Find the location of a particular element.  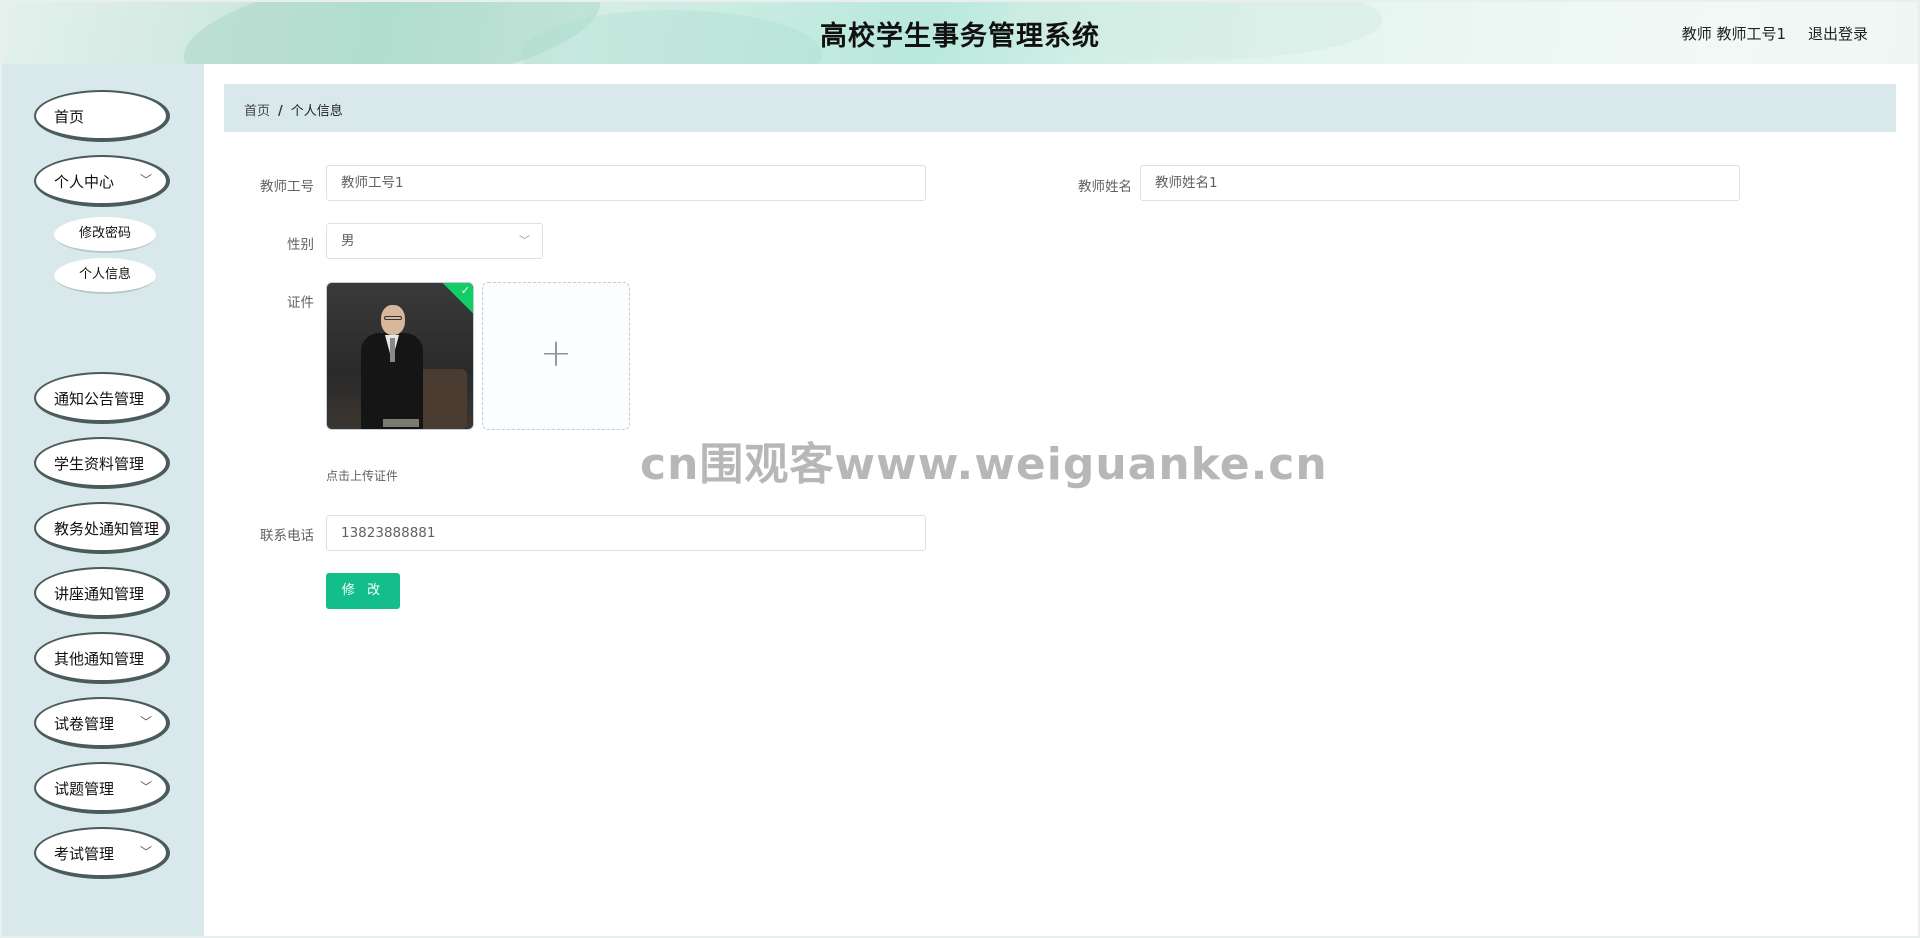

sidebar-item-exam-paper: 试卷管理 ﹀ is located at coordinates (102, 723).